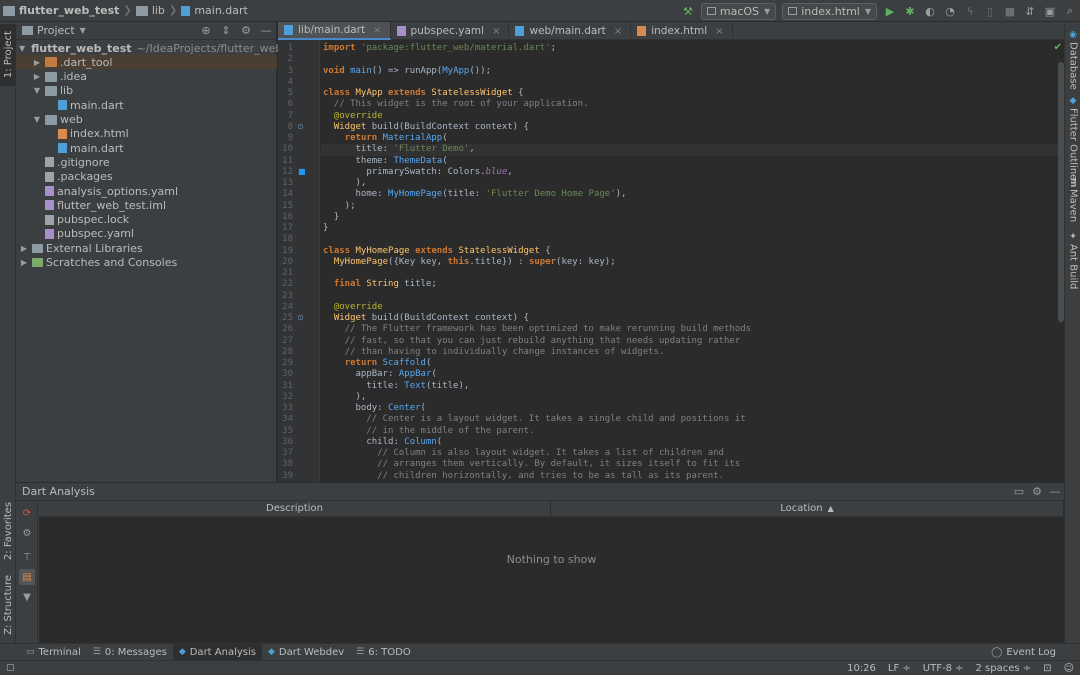 This screenshot has width=1080, height=675. Describe the element at coordinates (27, 557) in the screenshot. I see `pin-icon: ⊤` at that location.